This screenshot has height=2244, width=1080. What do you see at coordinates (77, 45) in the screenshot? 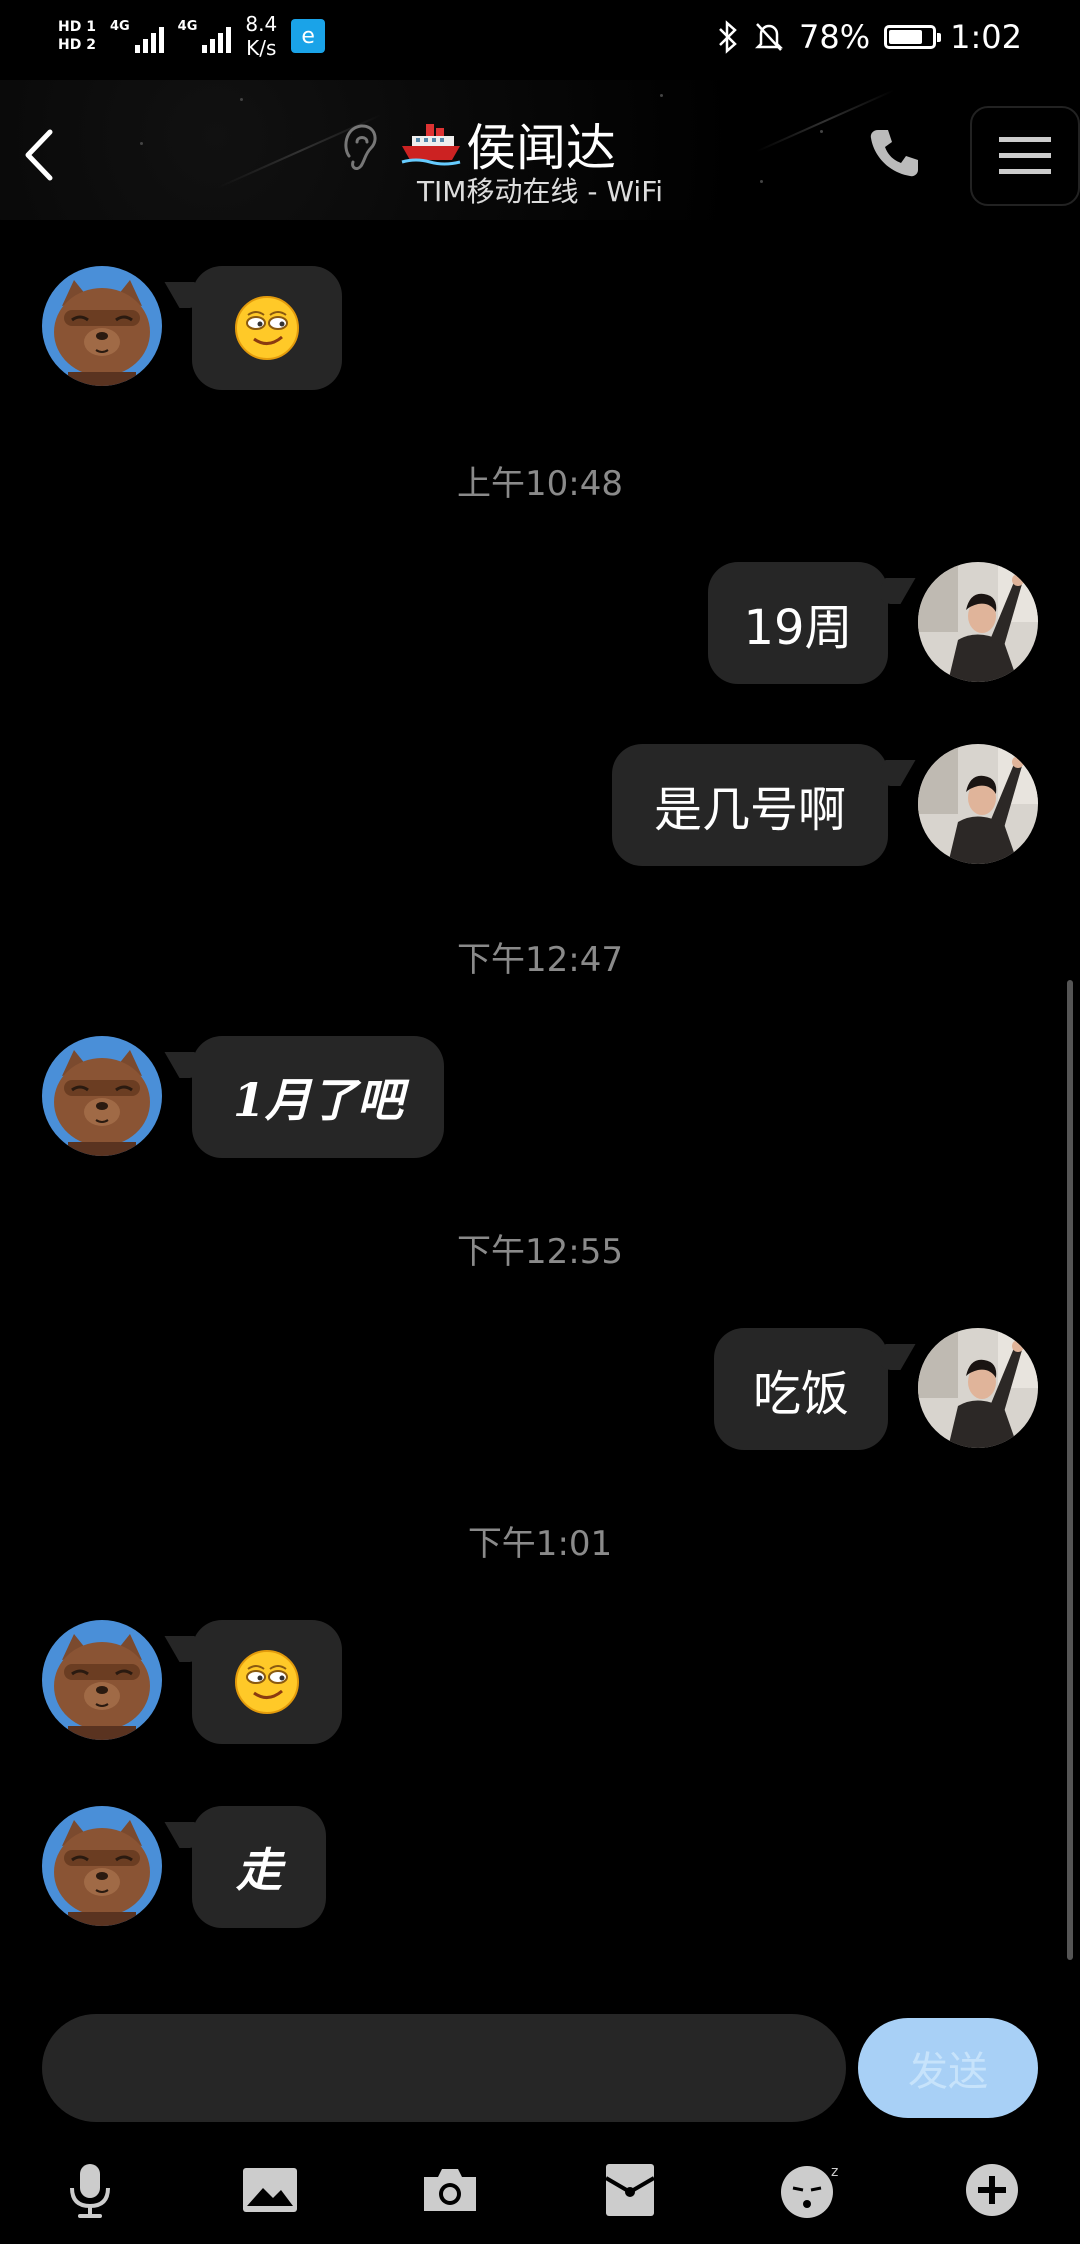
I see `hd2-label: HD 2` at bounding box center [77, 45].